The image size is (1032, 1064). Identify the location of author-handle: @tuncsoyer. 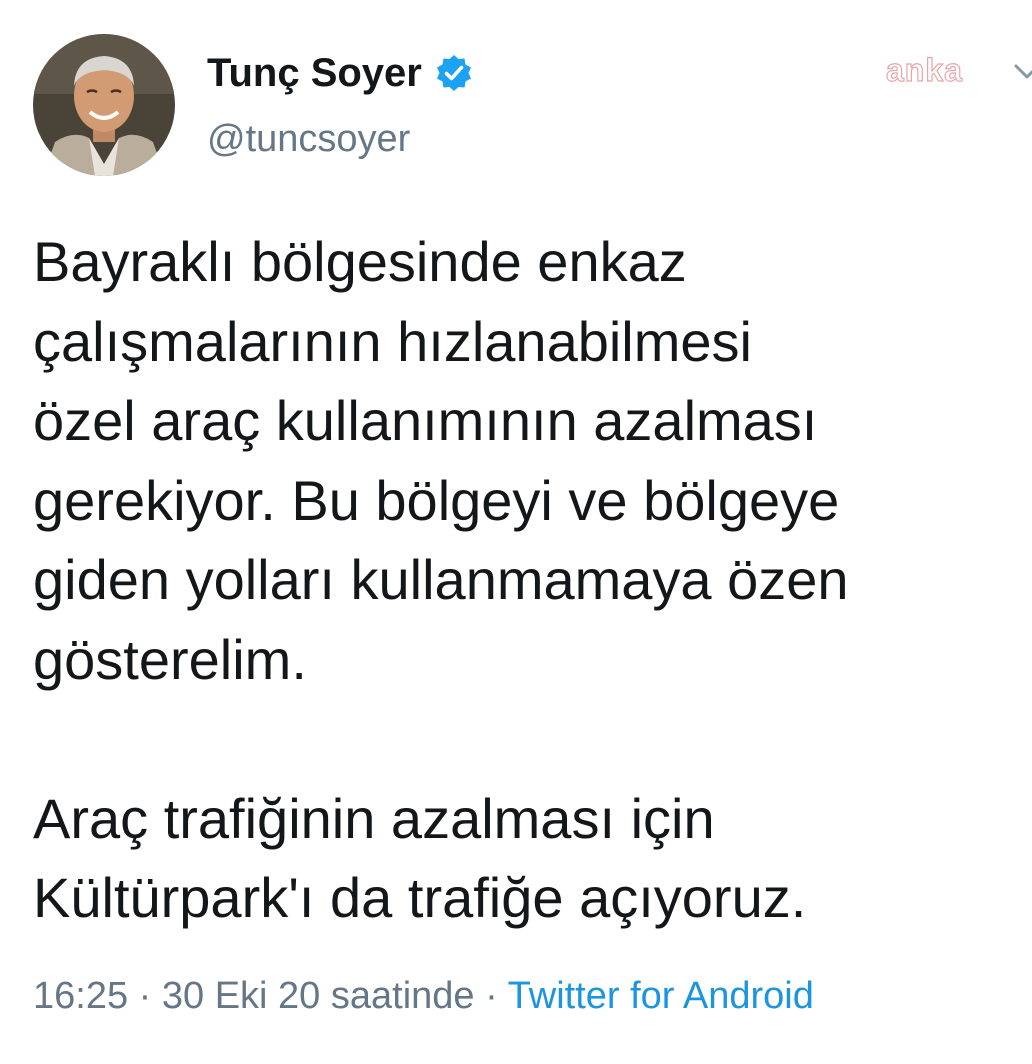
(308, 139).